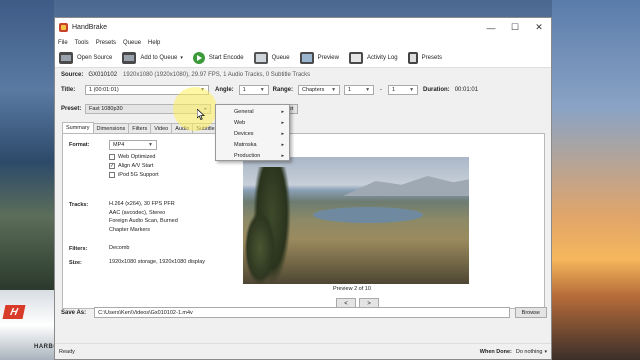 The height and width of the screenshot is (360, 640). I want to click on range-type-dropdown: Chapters ▼, so click(319, 90).